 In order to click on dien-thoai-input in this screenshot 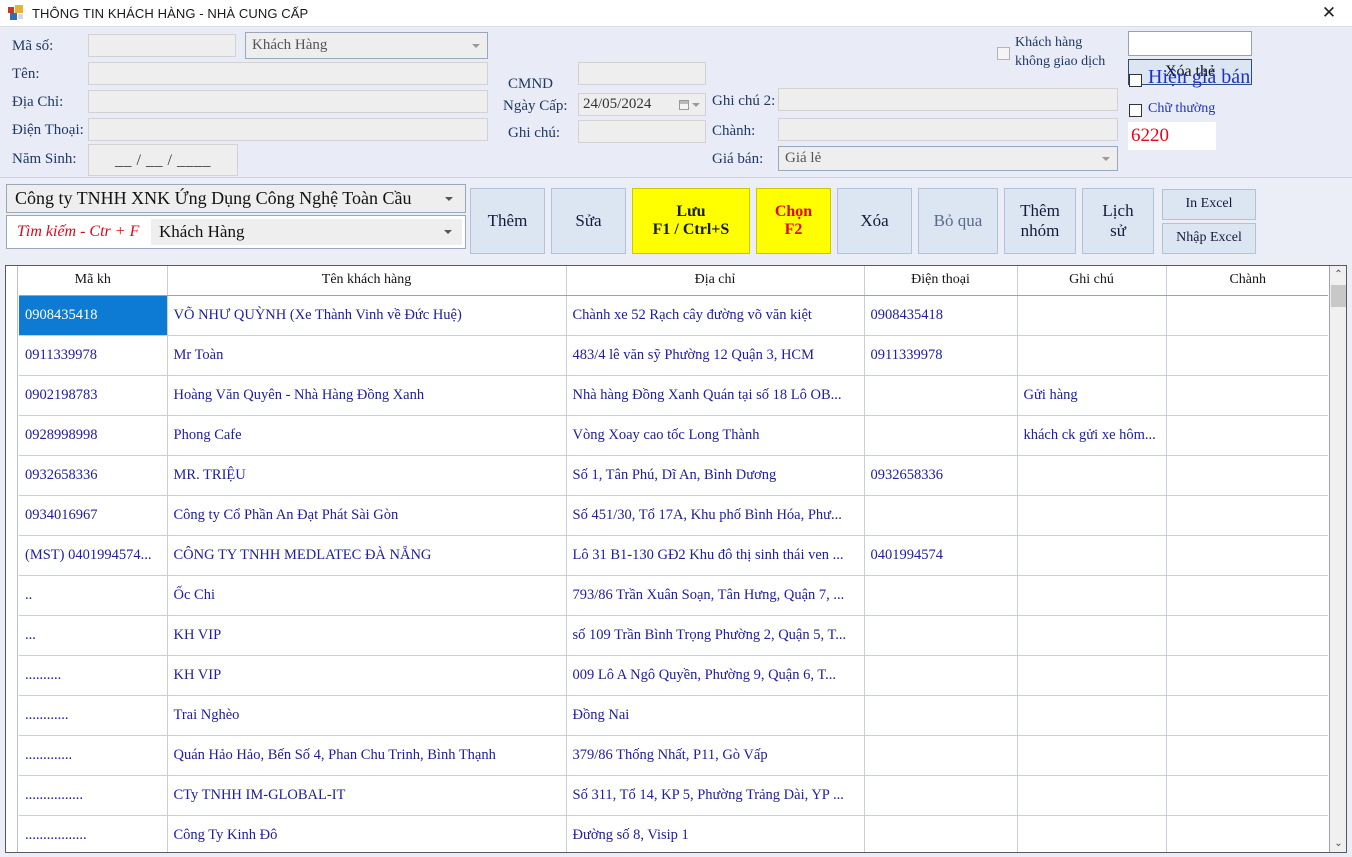, I will do `click(288, 129)`.